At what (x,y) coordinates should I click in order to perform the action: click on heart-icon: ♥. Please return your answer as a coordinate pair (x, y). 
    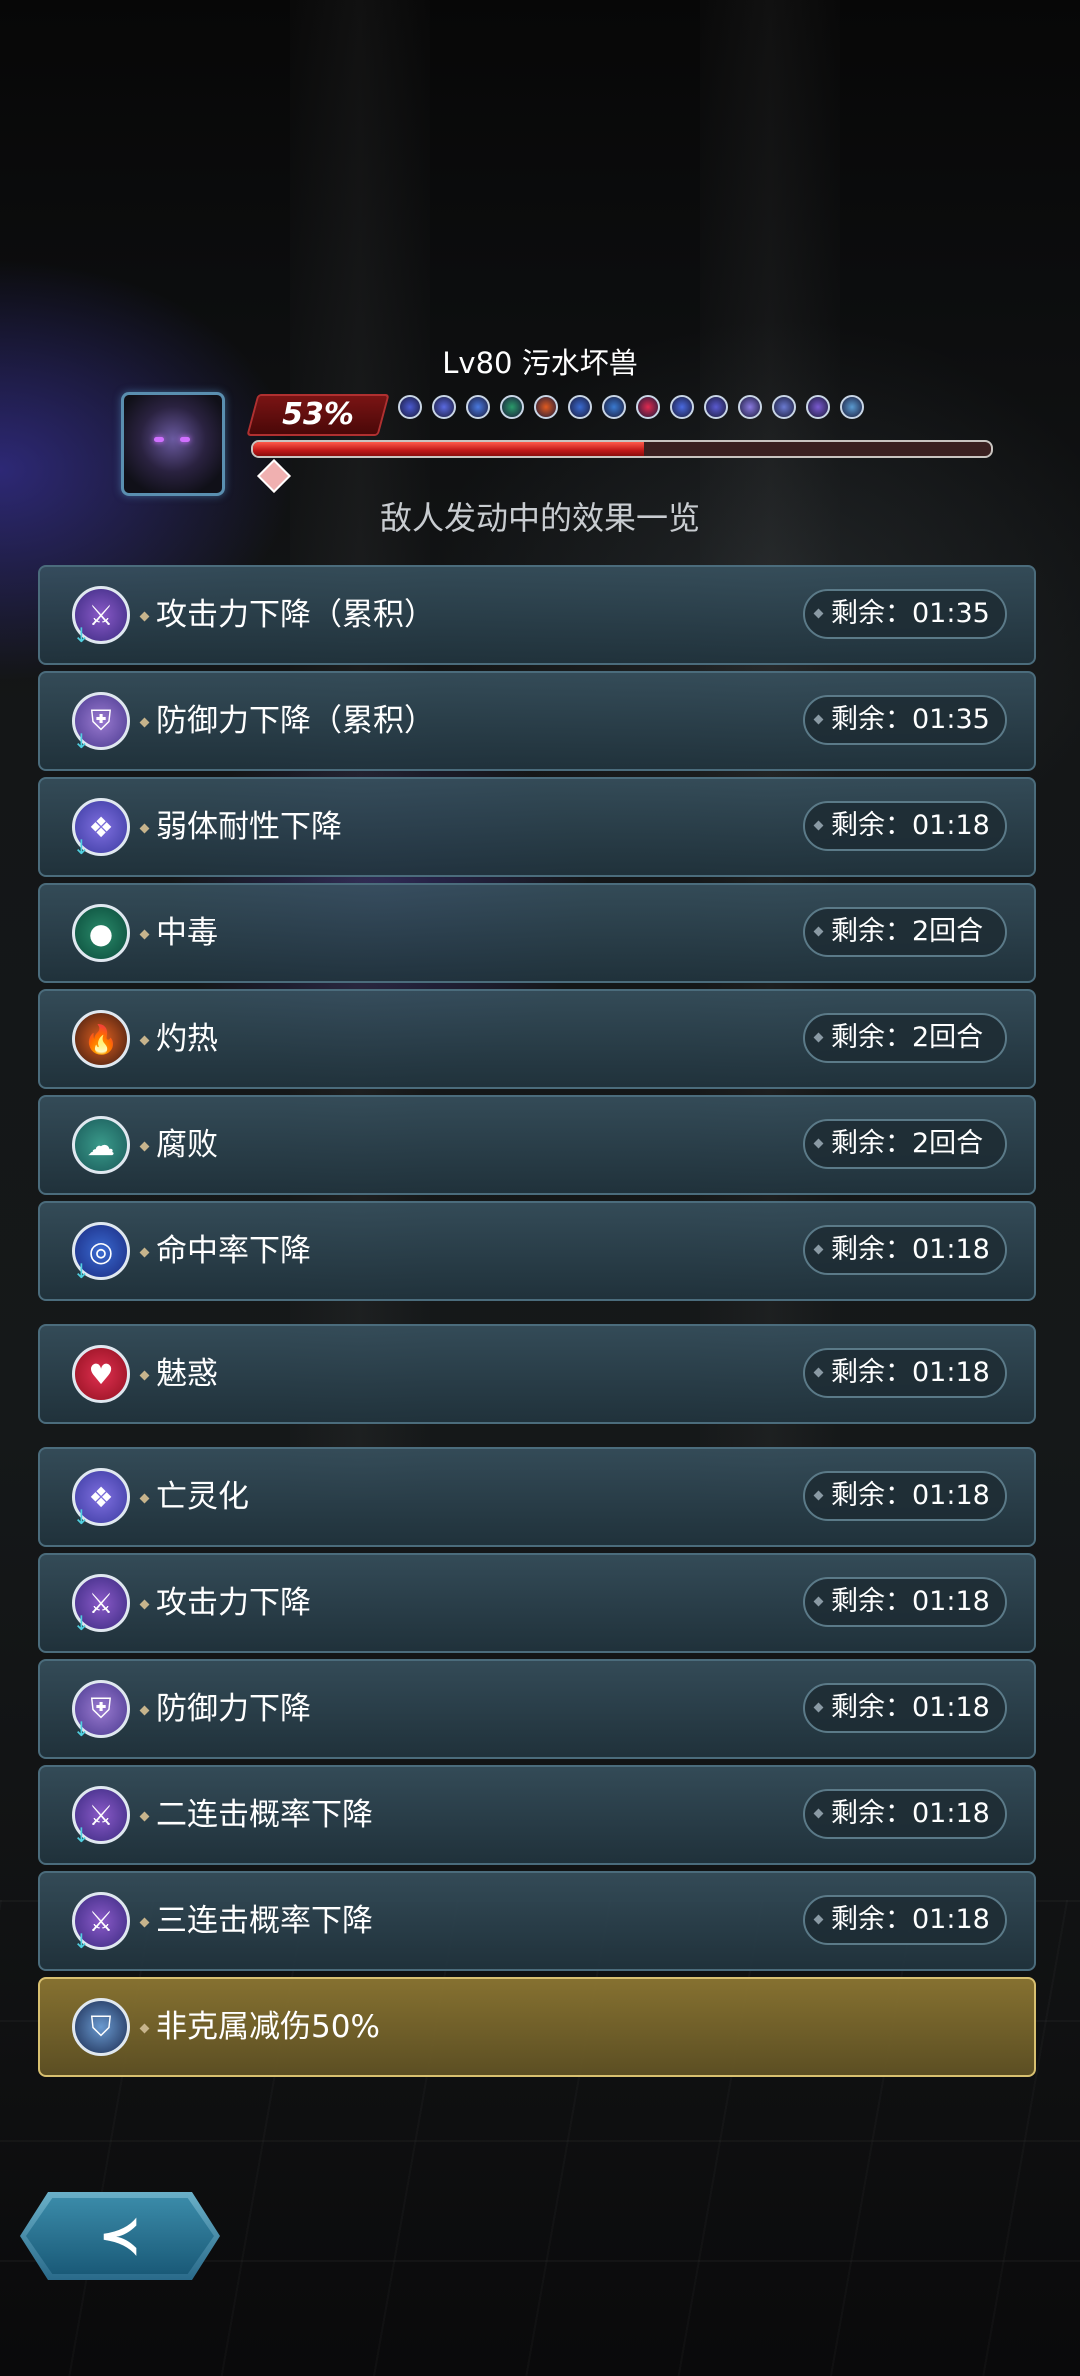
    Looking at the image, I should click on (101, 1374).